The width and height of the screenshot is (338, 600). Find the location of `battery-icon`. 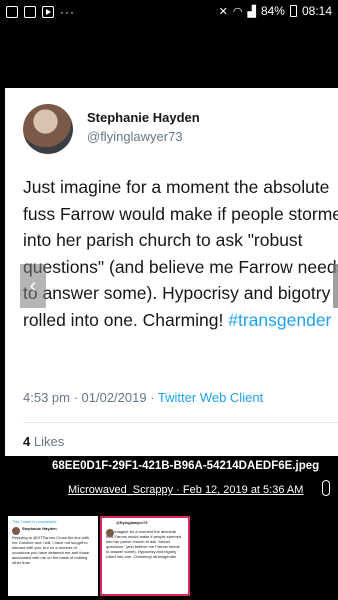

battery-icon is located at coordinates (293, 11).